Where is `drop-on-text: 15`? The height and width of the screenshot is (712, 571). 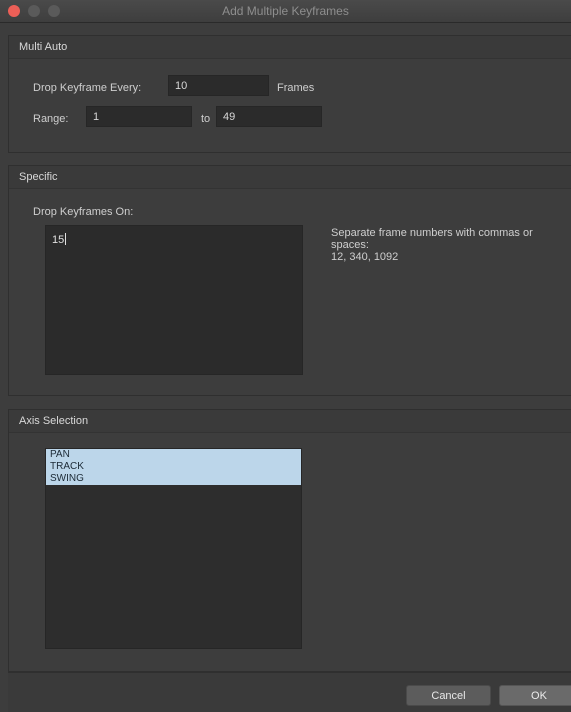 drop-on-text: 15 is located at coordinates (59, 239).